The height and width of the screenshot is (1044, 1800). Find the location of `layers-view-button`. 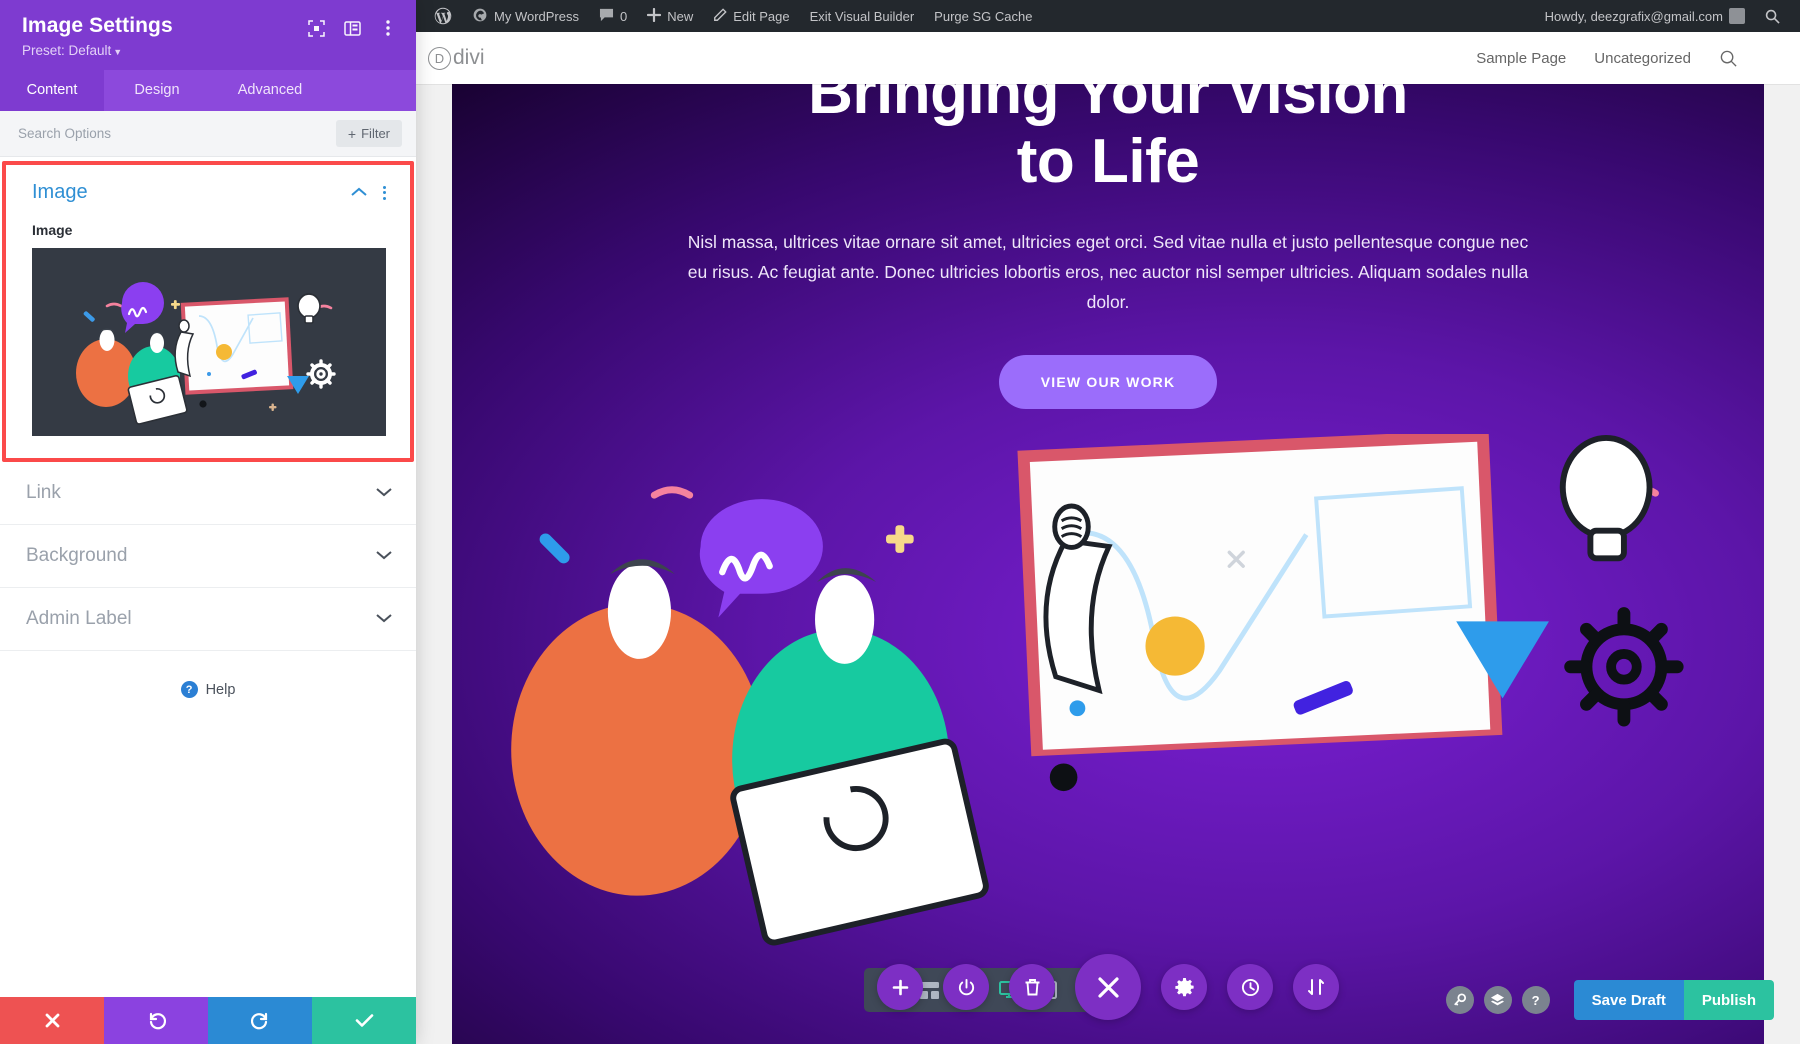

layers-view-button is located at coordinates (1497, 1000).